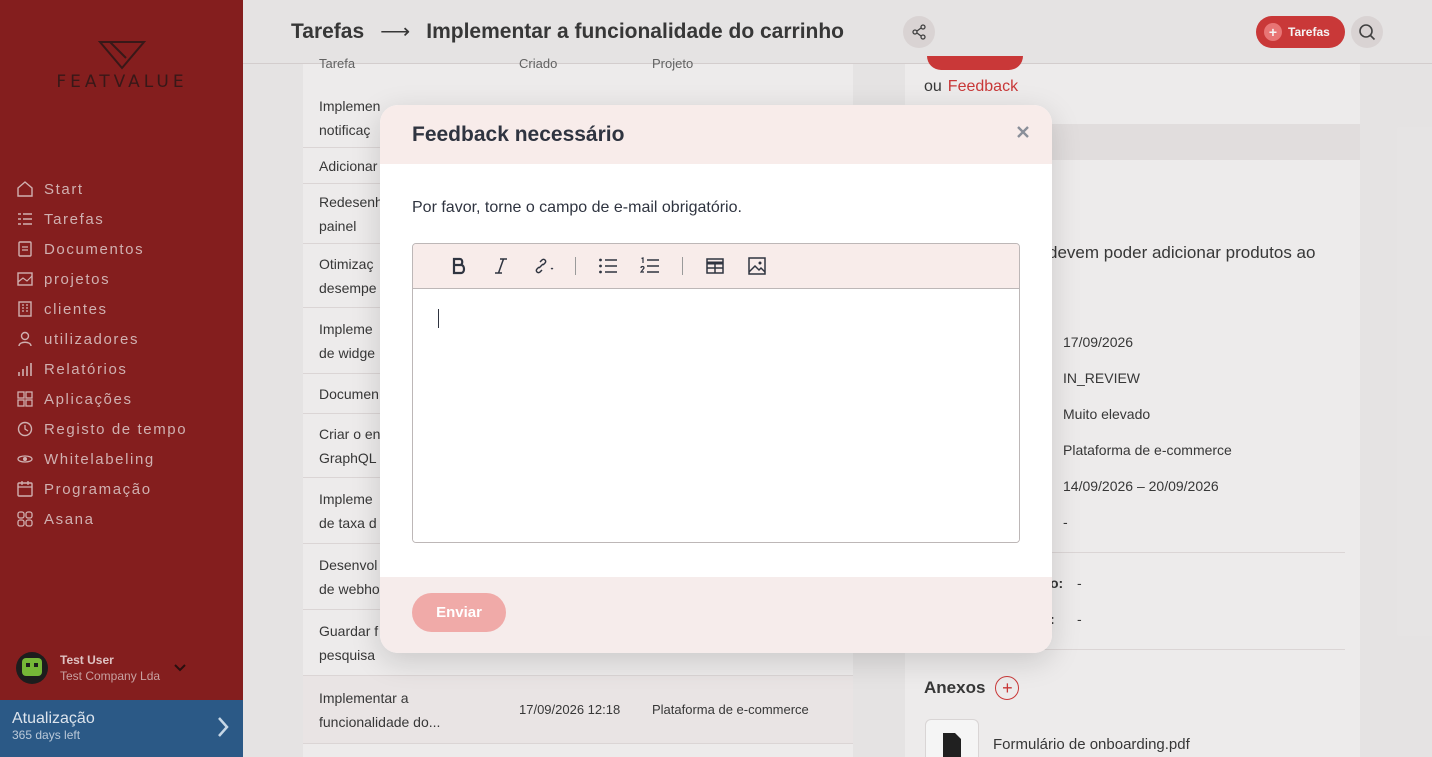 This screenshot has width=1432, height=757. What do you see at coordinates (757, 266) in the screenshot?
I see `image-icon` at bounding box center [757, 266].